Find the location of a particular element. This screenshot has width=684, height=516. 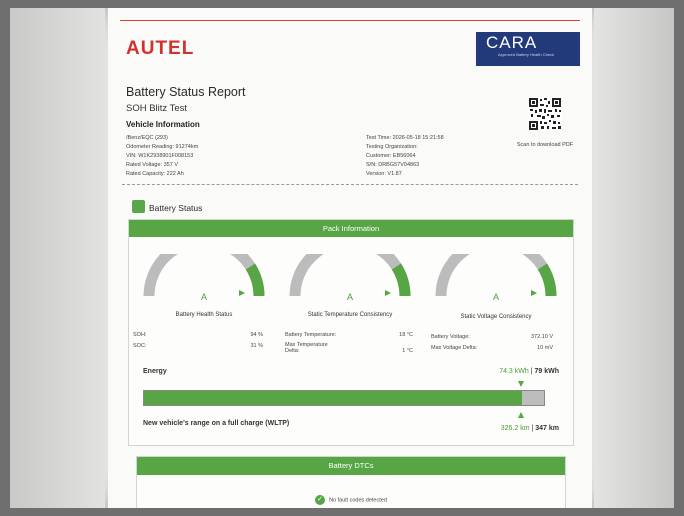

odometer-reading: Odometer Reading: 91274km is located at coordinates (162, 147).